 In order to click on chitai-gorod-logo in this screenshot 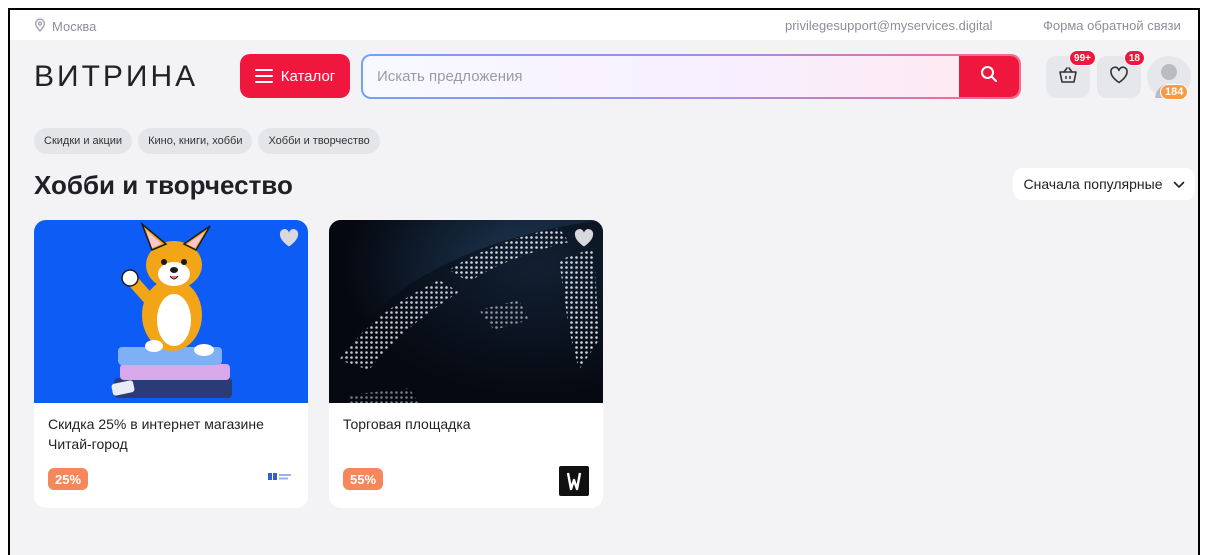, I will do `click(280, 479)`.